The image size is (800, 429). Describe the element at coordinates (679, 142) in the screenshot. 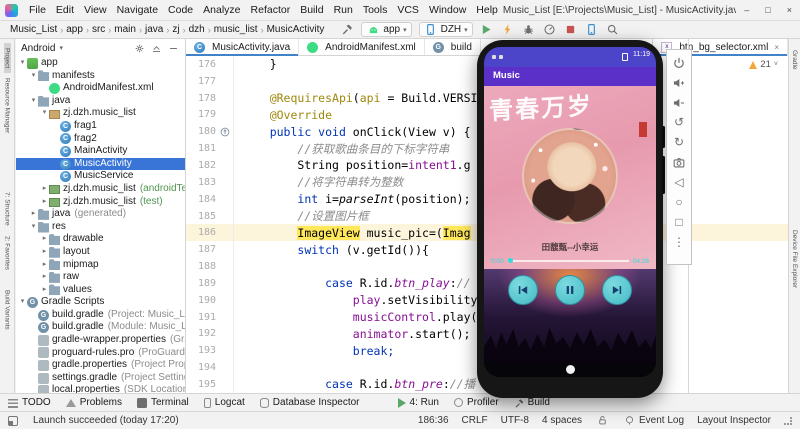

I see `rotate-right-icon: ↻` at that location.